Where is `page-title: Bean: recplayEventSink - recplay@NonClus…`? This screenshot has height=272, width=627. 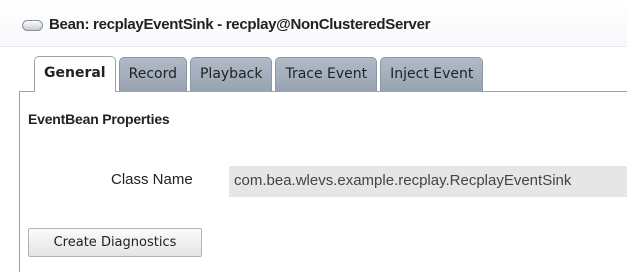 page-title: Bean: recplayEventSink - recplay@NonClus… is located at coordinates (240, 24).